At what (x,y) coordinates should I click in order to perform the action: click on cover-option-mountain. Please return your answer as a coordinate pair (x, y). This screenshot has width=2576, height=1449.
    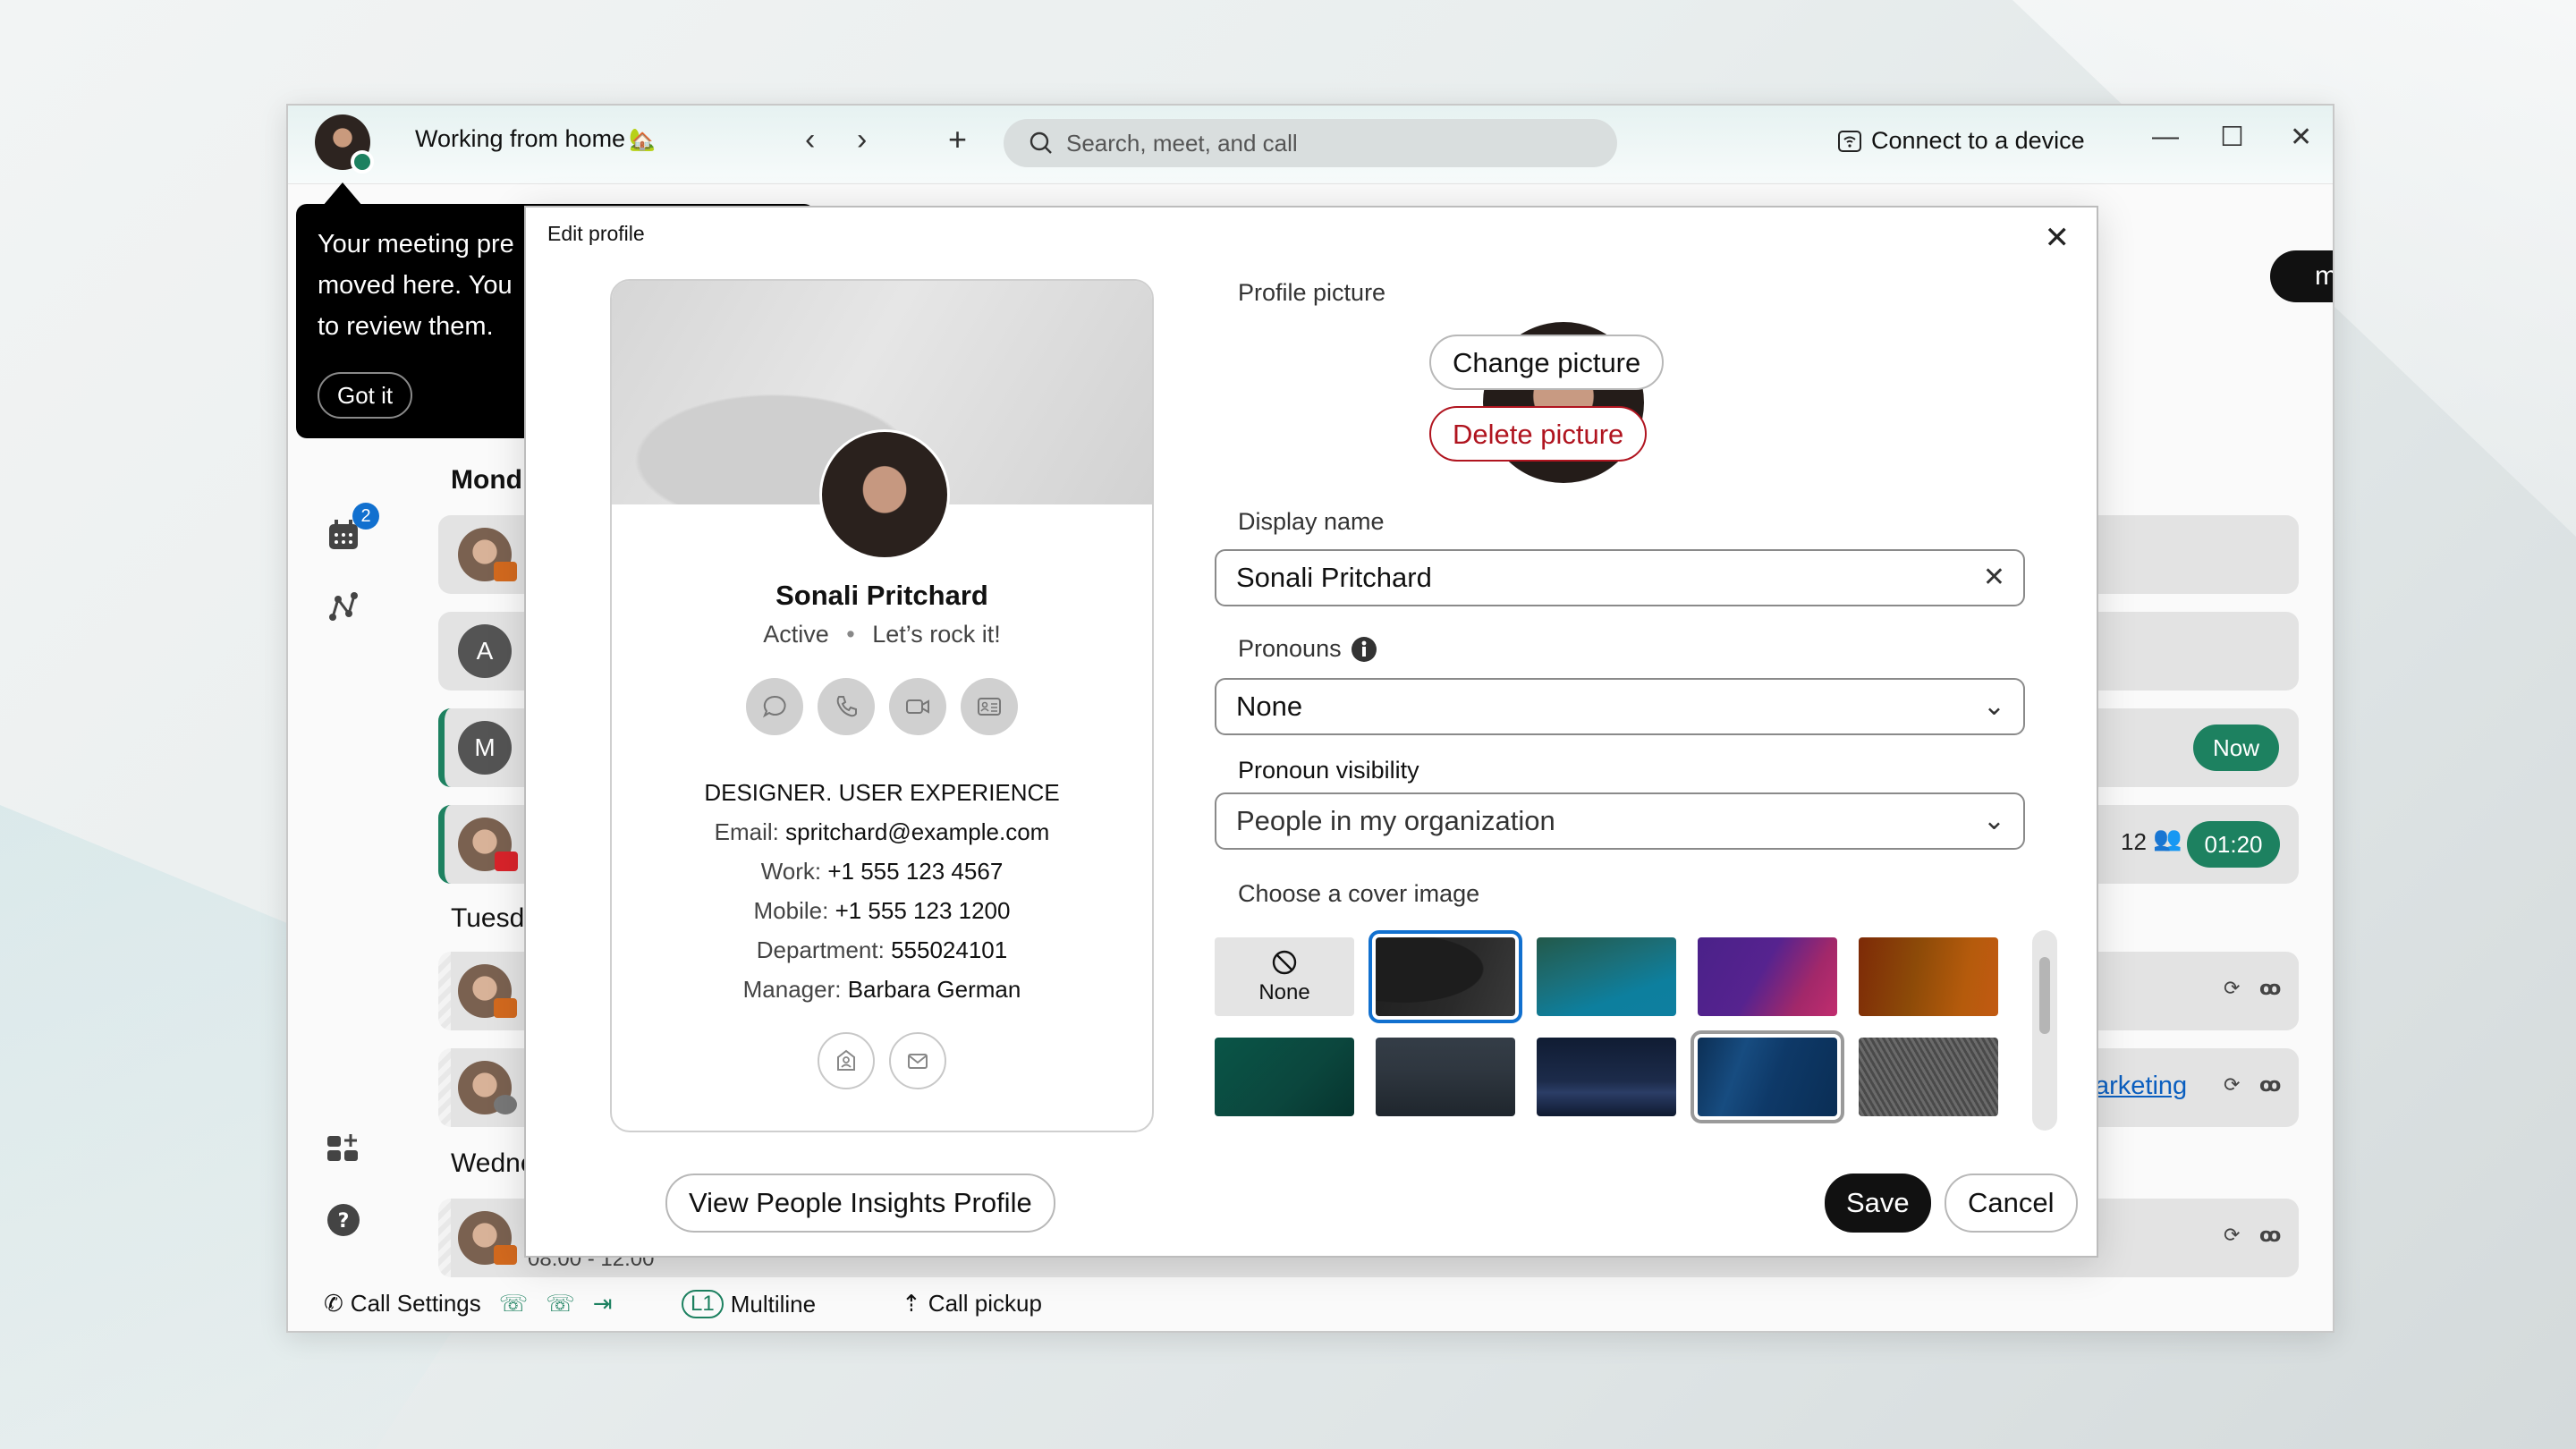
    Looking at the image, I should click on (1445, 1077).